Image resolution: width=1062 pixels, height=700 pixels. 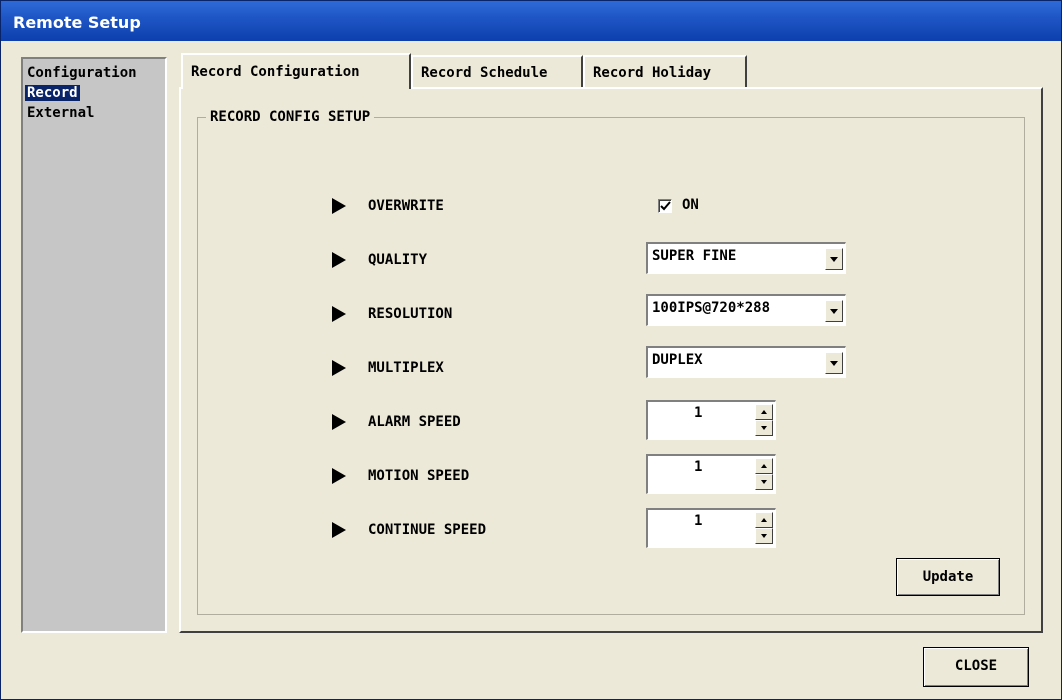 I want to click on multiplex-label: MULTIPLEX, so click(x=406, y=368).